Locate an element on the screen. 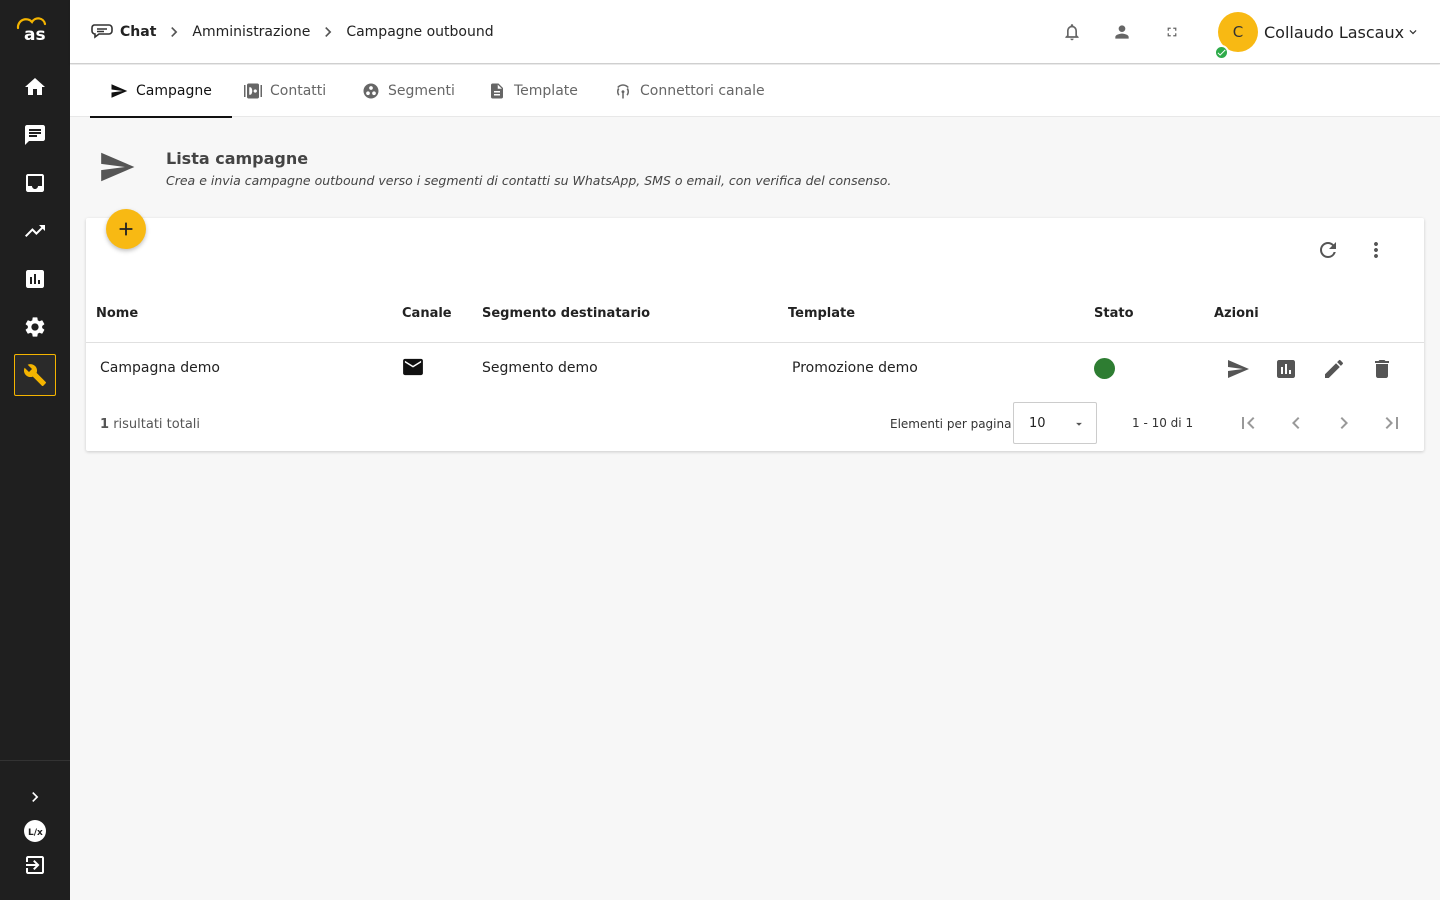  gear-icon is located at coordinates (35, 327).